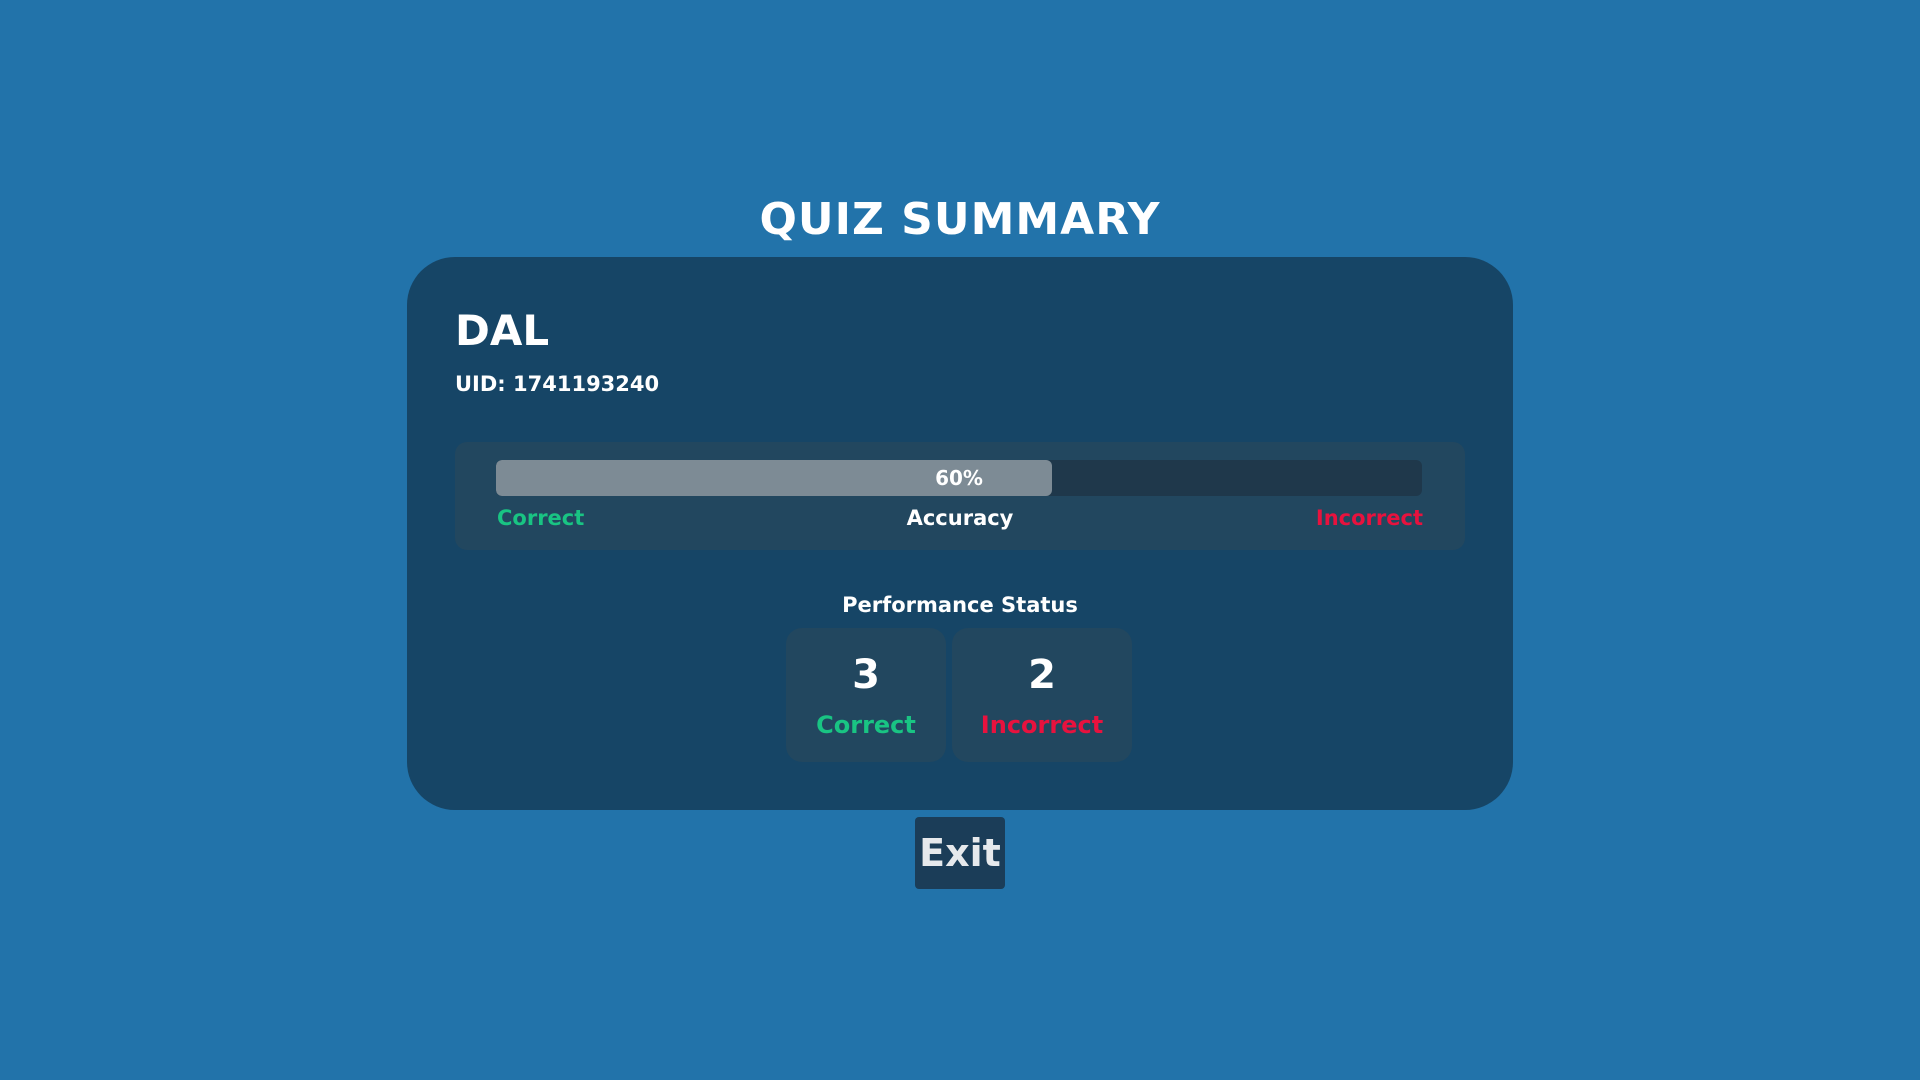 The image size is (1920, 1080). Describe the element at coordinates (960, 518) in the screenshot. I see `accuracy-label: Accuracy` at that location.